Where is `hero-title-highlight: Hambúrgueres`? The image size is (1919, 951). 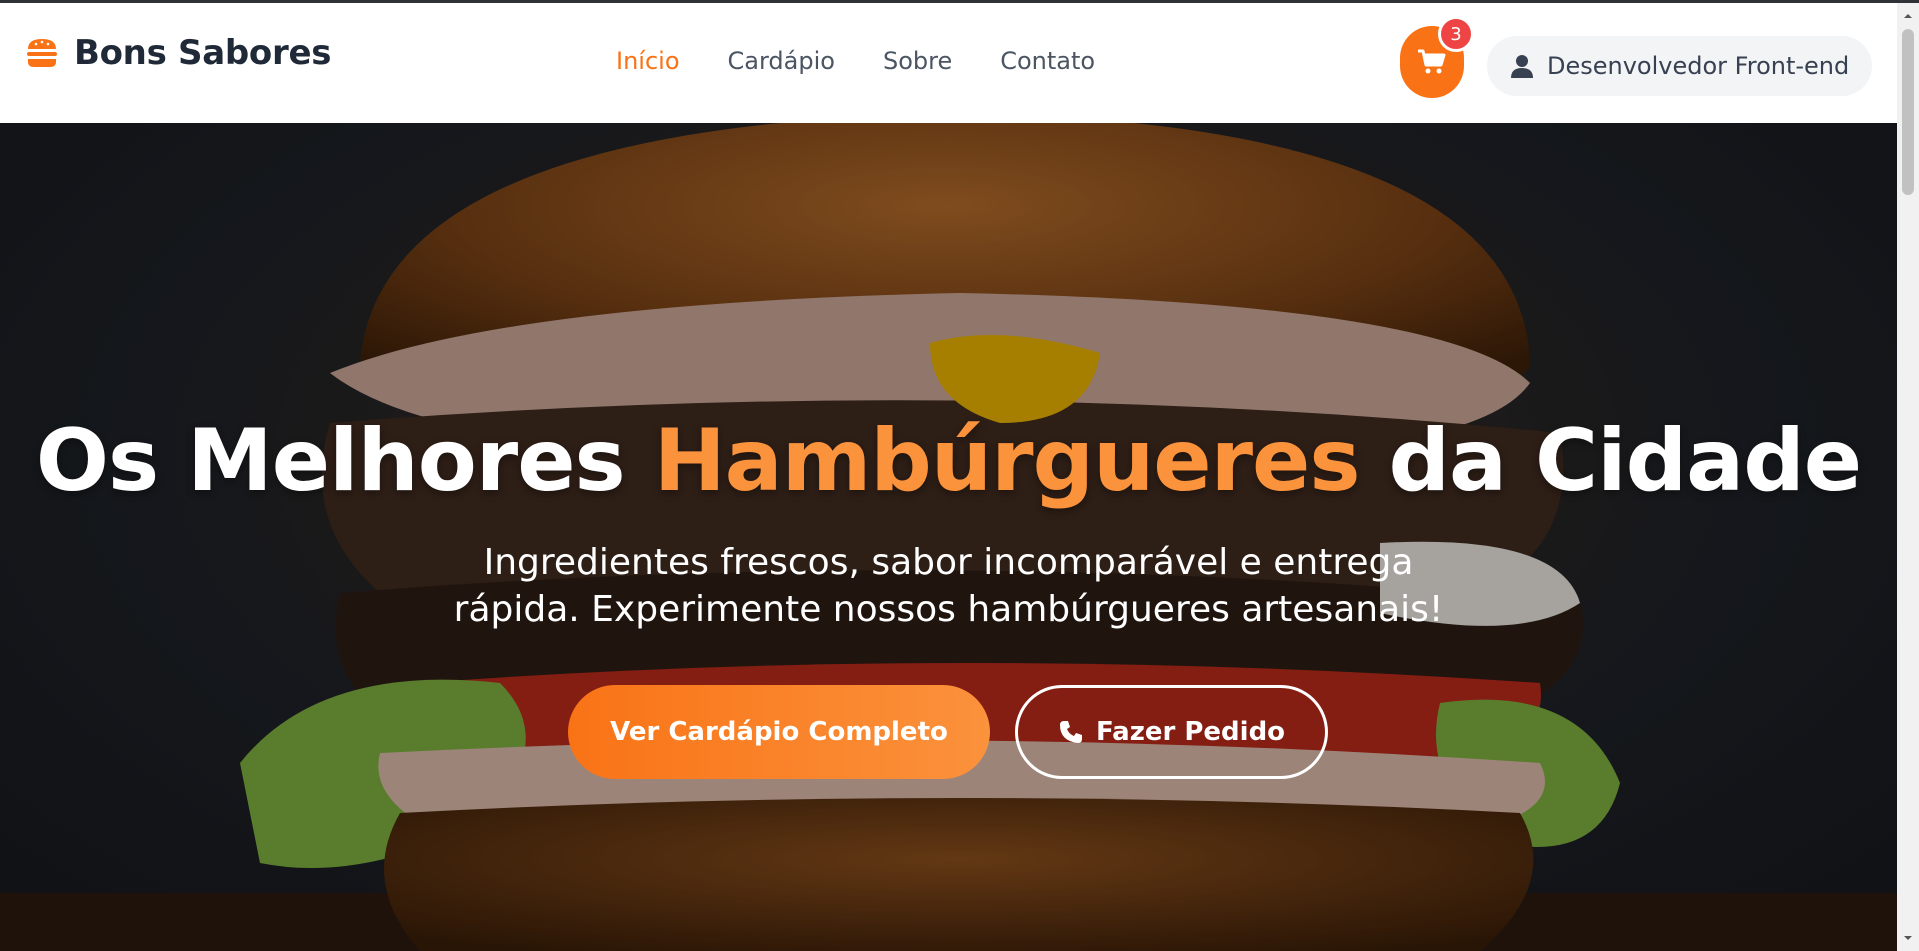 hero-title-highlight: Hambúrgueres is located at coordinates (1007, 461).